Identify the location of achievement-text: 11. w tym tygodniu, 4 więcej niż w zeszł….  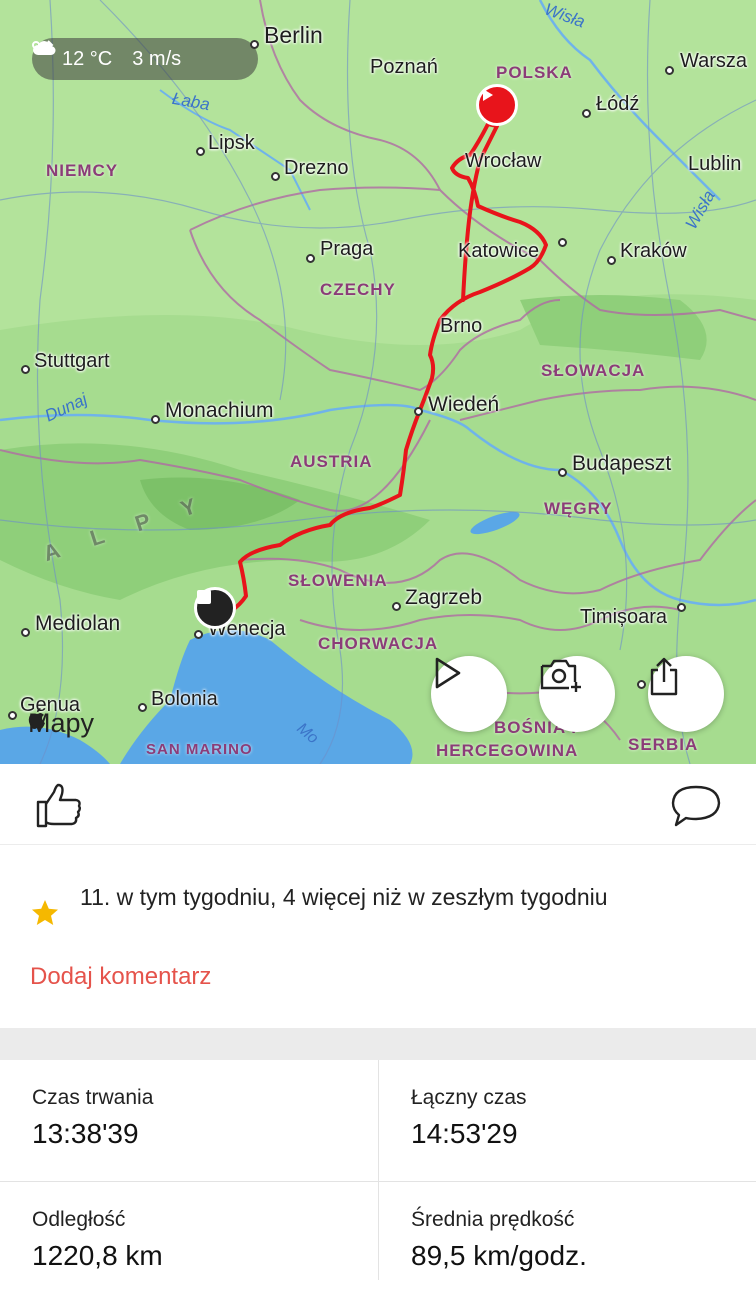
(344, 897).